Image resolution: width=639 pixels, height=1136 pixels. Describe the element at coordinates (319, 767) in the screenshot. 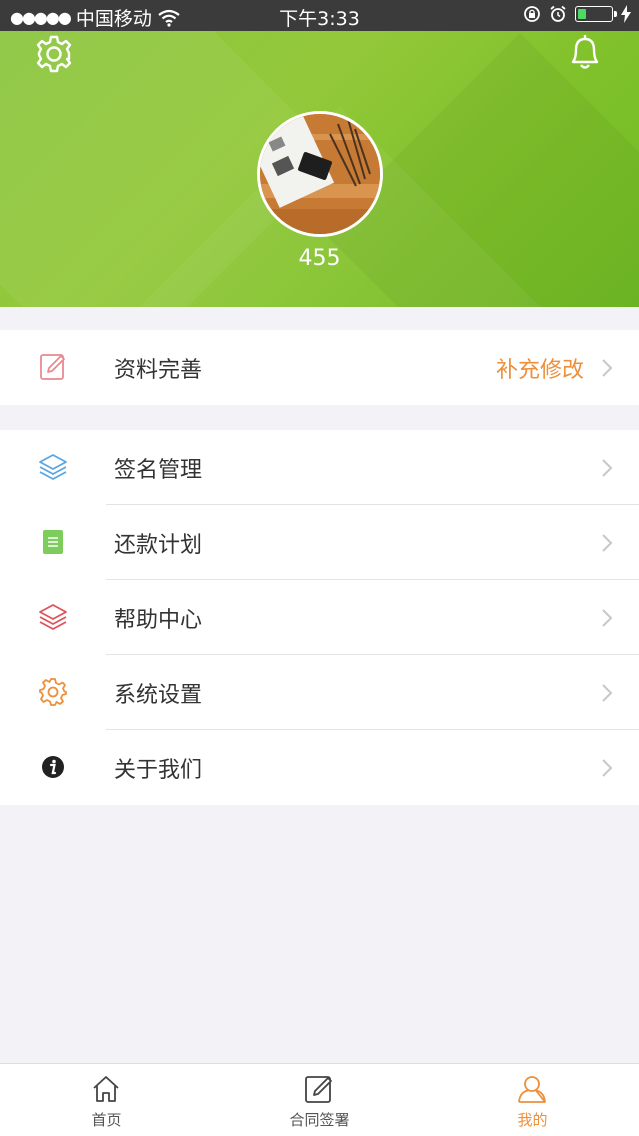

I see `menu-item-about-us: 关于我们` at that location.